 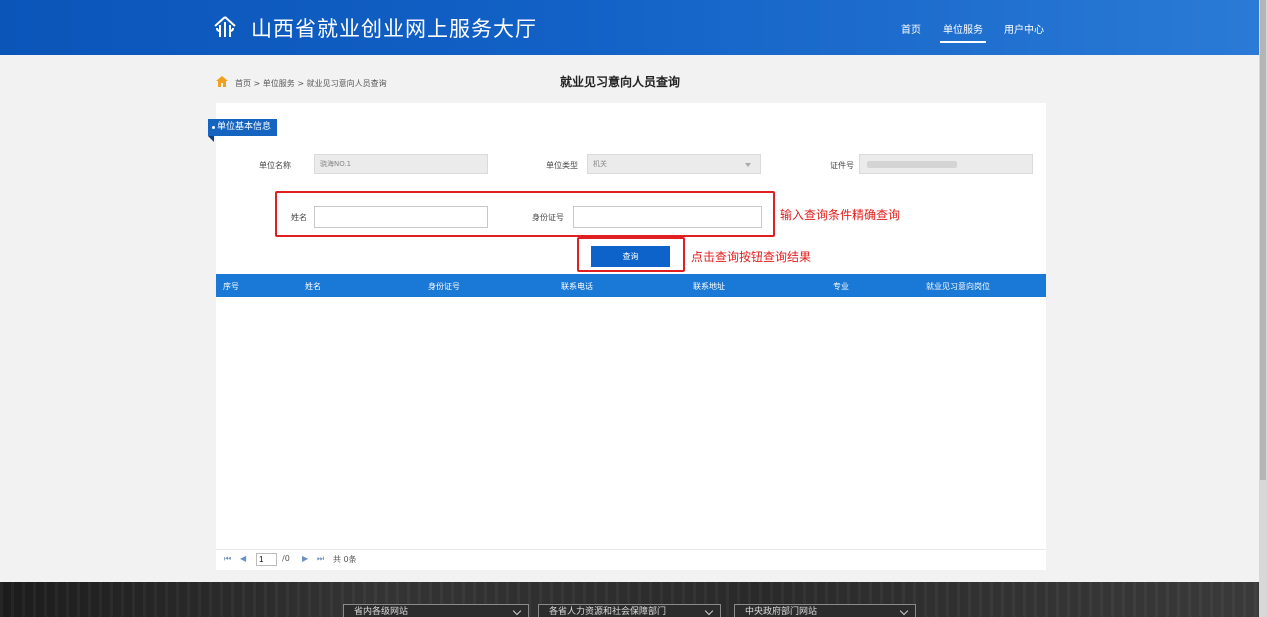 What do you see at coordinates (279, 83) in the screenshot?
I see `breadcrumb-unit-service: 单位服务` at bounding box center [279, 83].